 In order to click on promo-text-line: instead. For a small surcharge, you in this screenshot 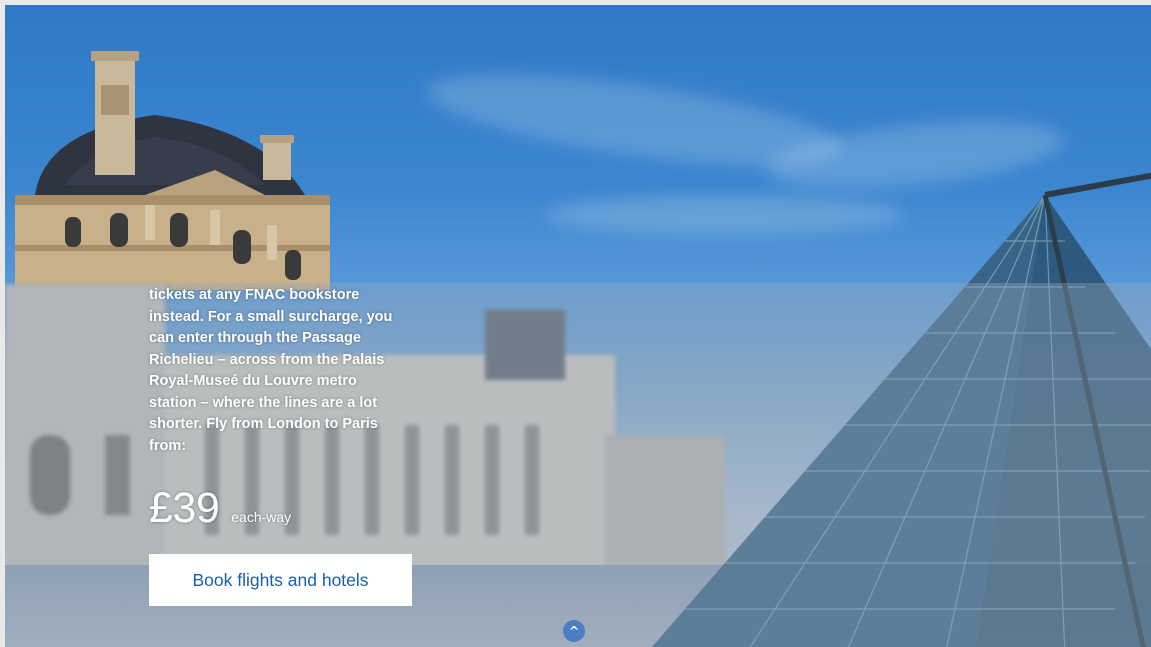, I will do `click(271, 316)`.